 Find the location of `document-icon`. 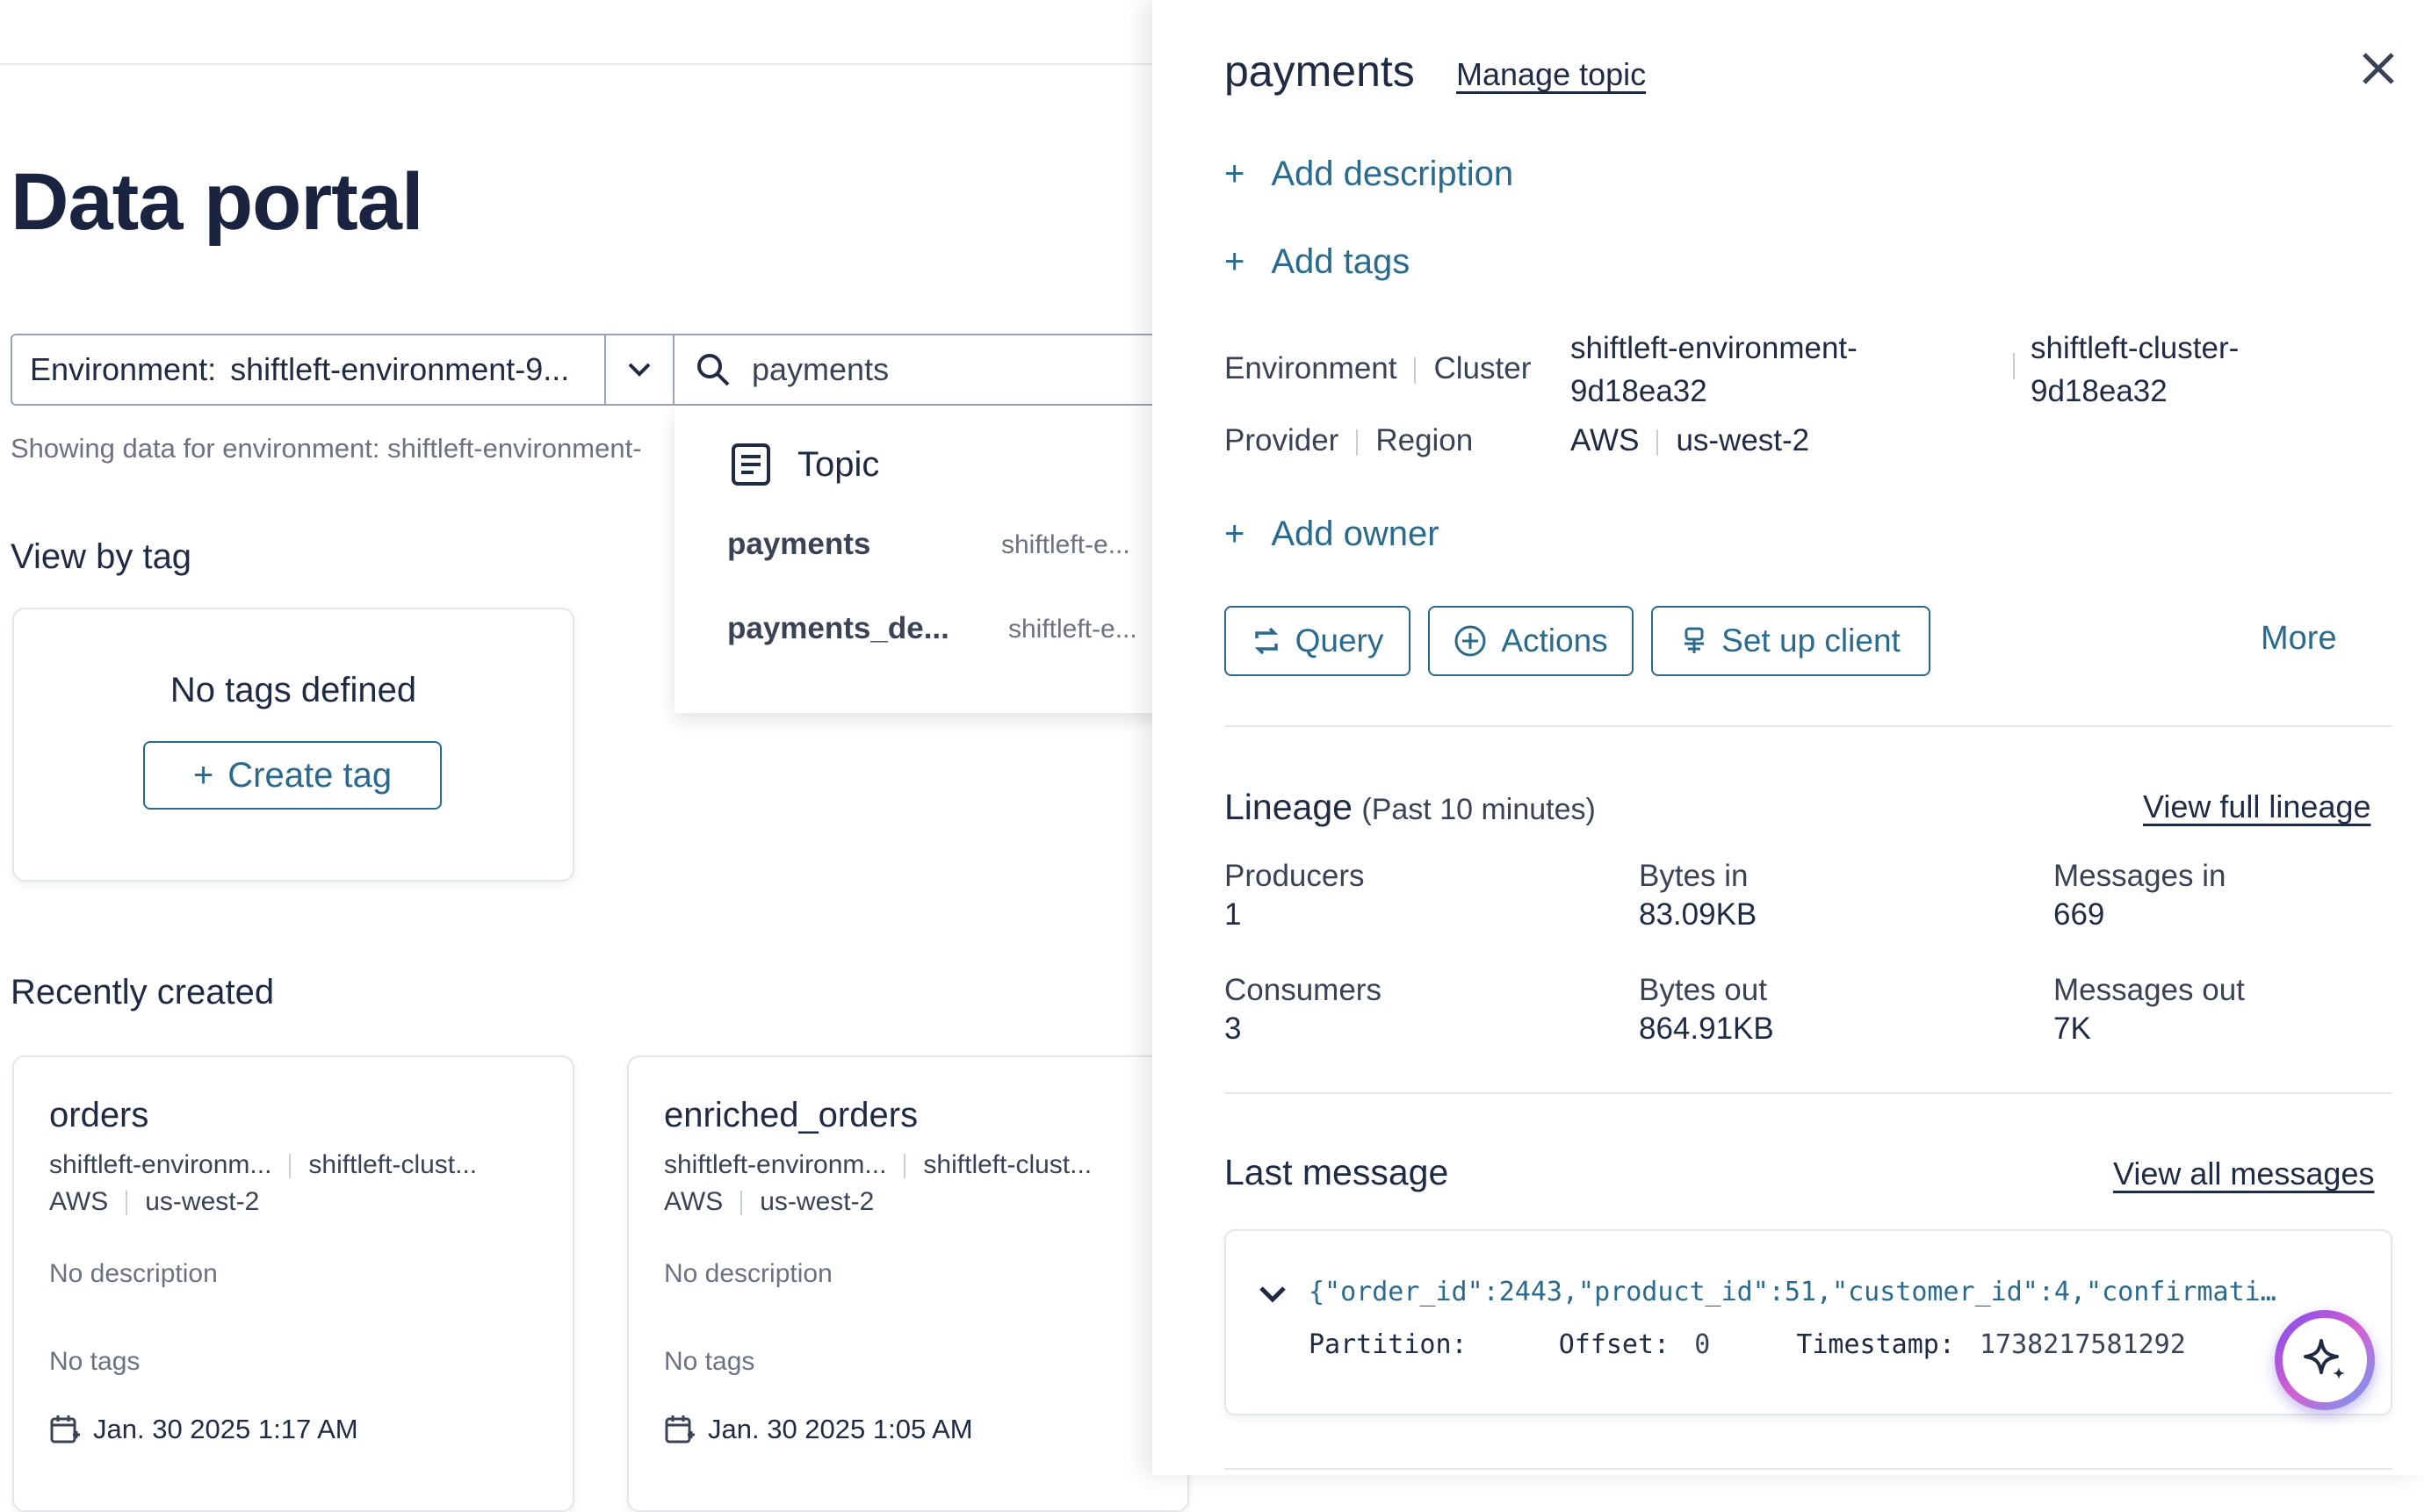

document-icon is located at coordinates (751, 464).